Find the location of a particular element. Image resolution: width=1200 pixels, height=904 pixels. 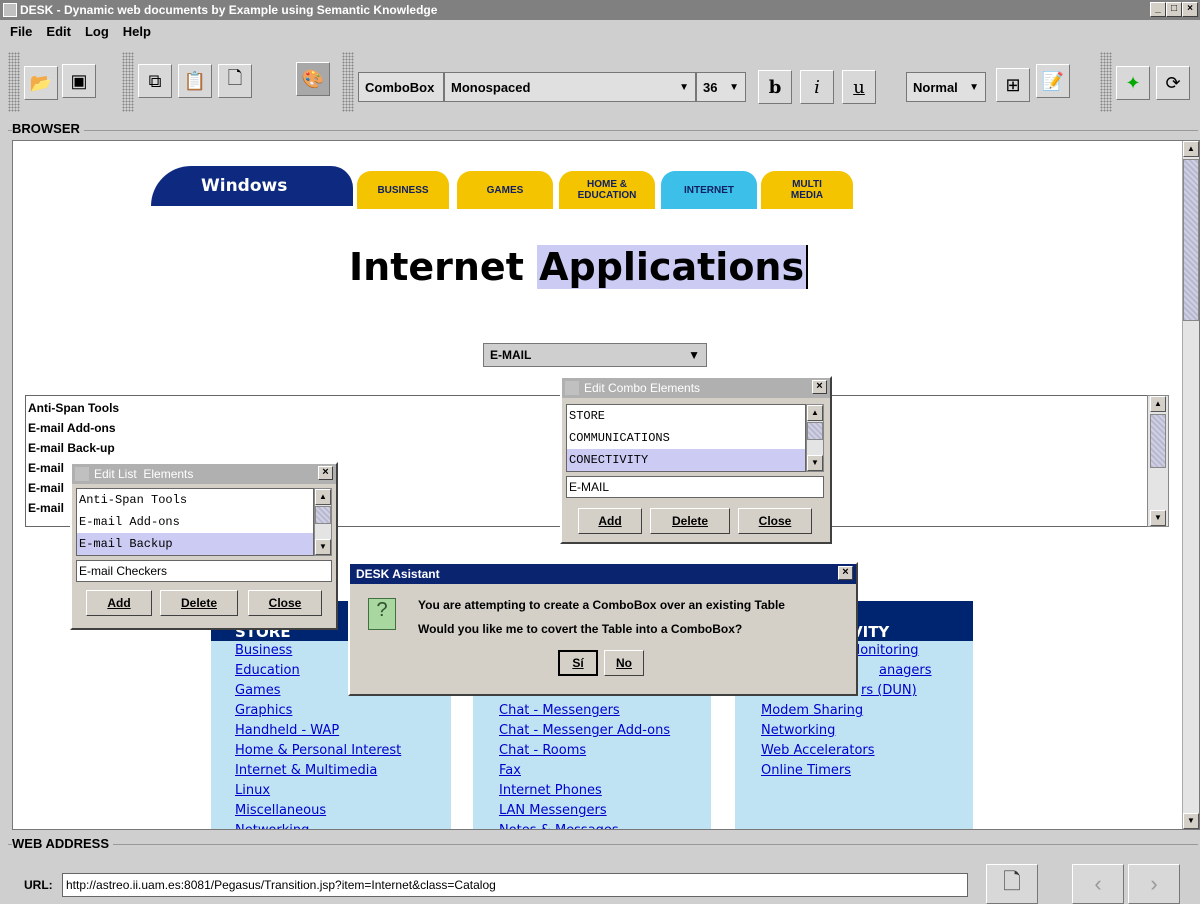

tab-home-education: HOME & EDUCATION is located at coordinates (607, 190).